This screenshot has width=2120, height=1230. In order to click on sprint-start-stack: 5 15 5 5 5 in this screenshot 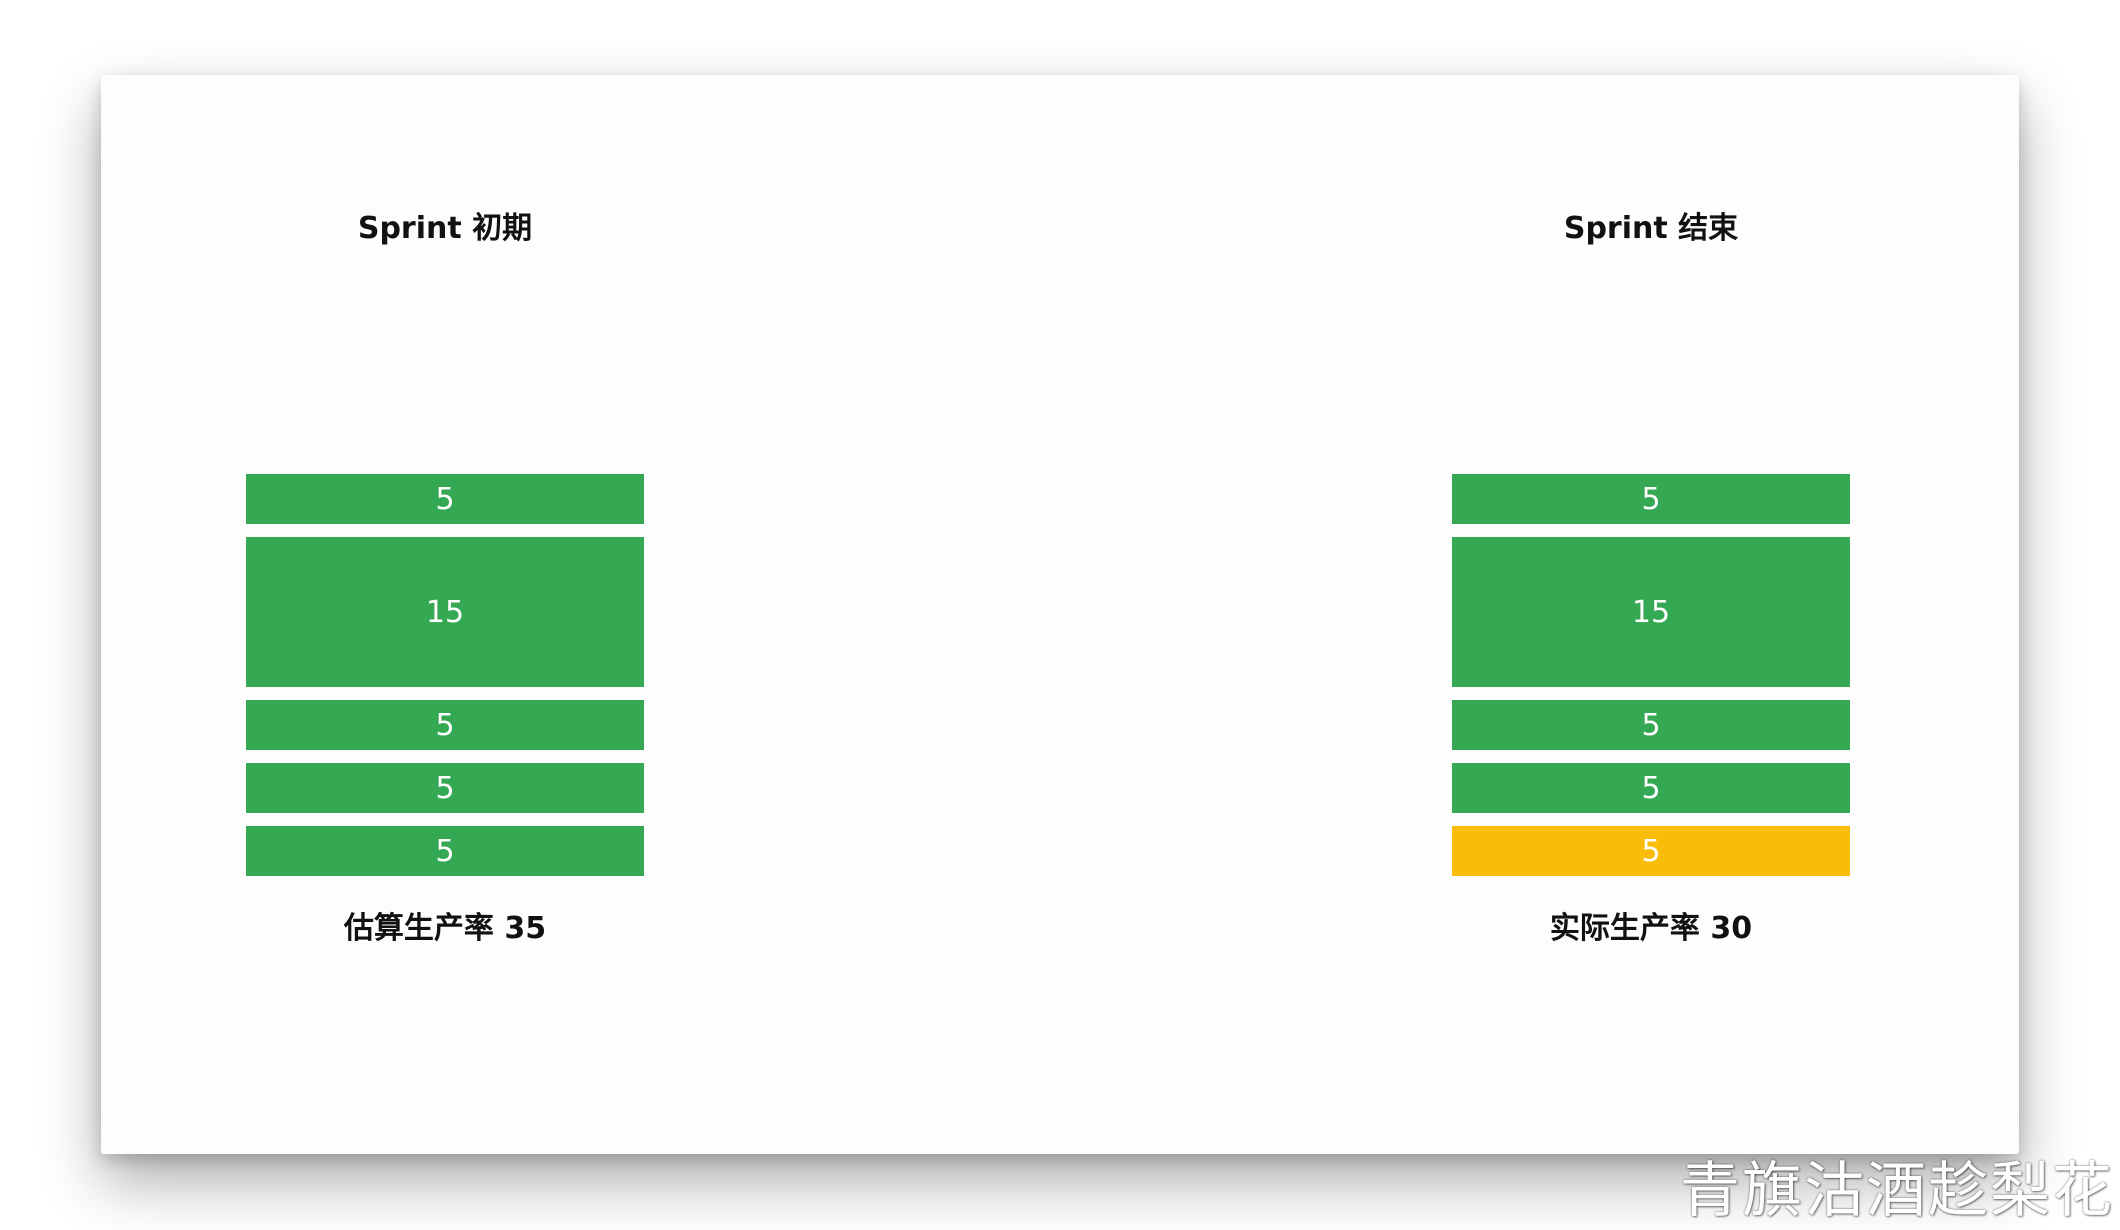, I will do `click(445, 675)`.